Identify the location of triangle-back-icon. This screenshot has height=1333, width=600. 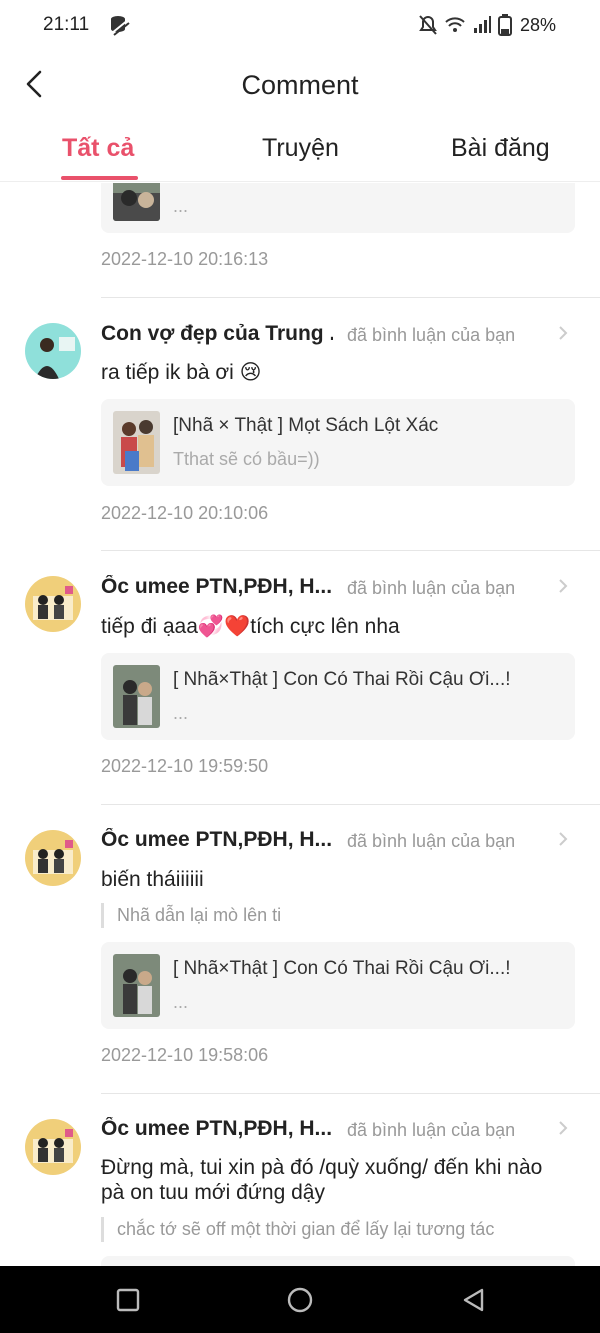
(473, 1300).